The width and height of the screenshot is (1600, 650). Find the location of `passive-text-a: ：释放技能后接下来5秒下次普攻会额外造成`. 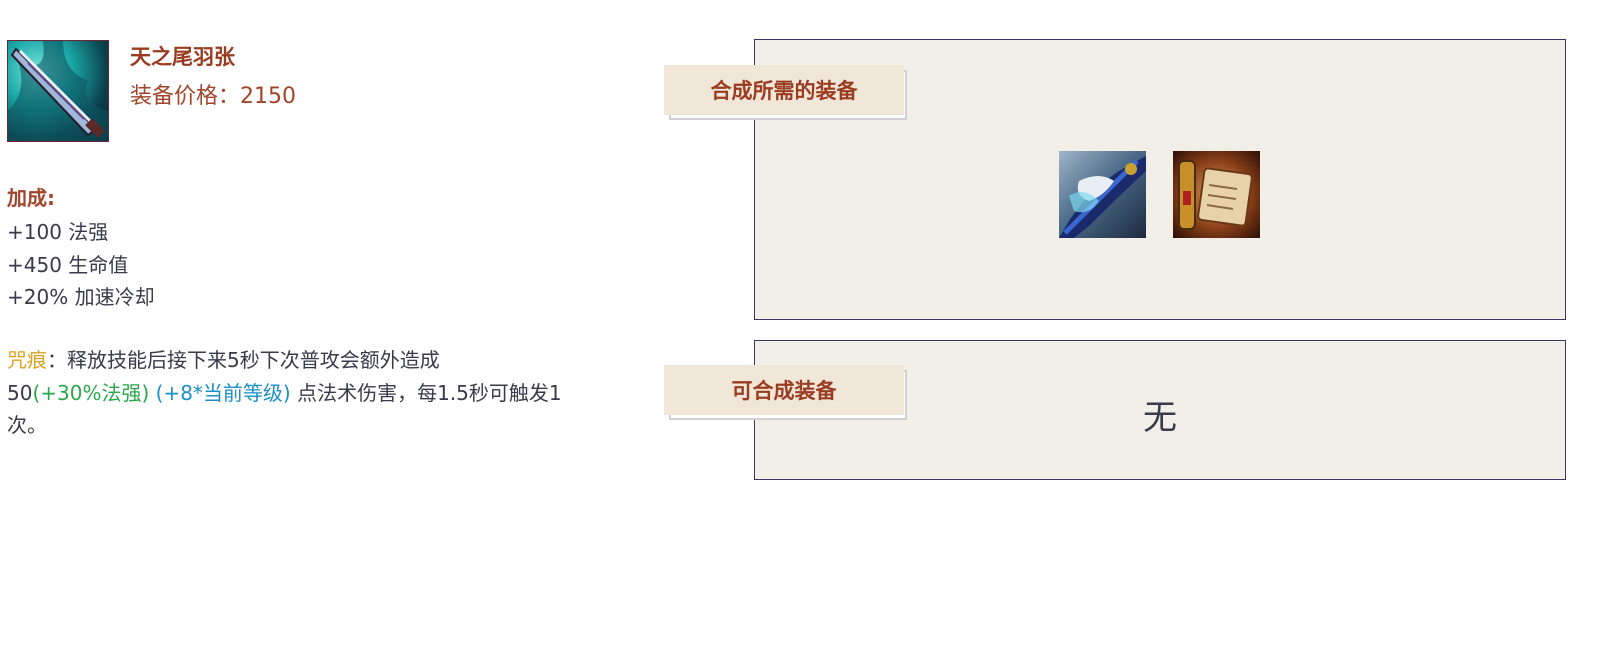

passive-text-a: ：释放技能后接下来5秒下次普攻会额外造成 is located at coordinates (243, 360).